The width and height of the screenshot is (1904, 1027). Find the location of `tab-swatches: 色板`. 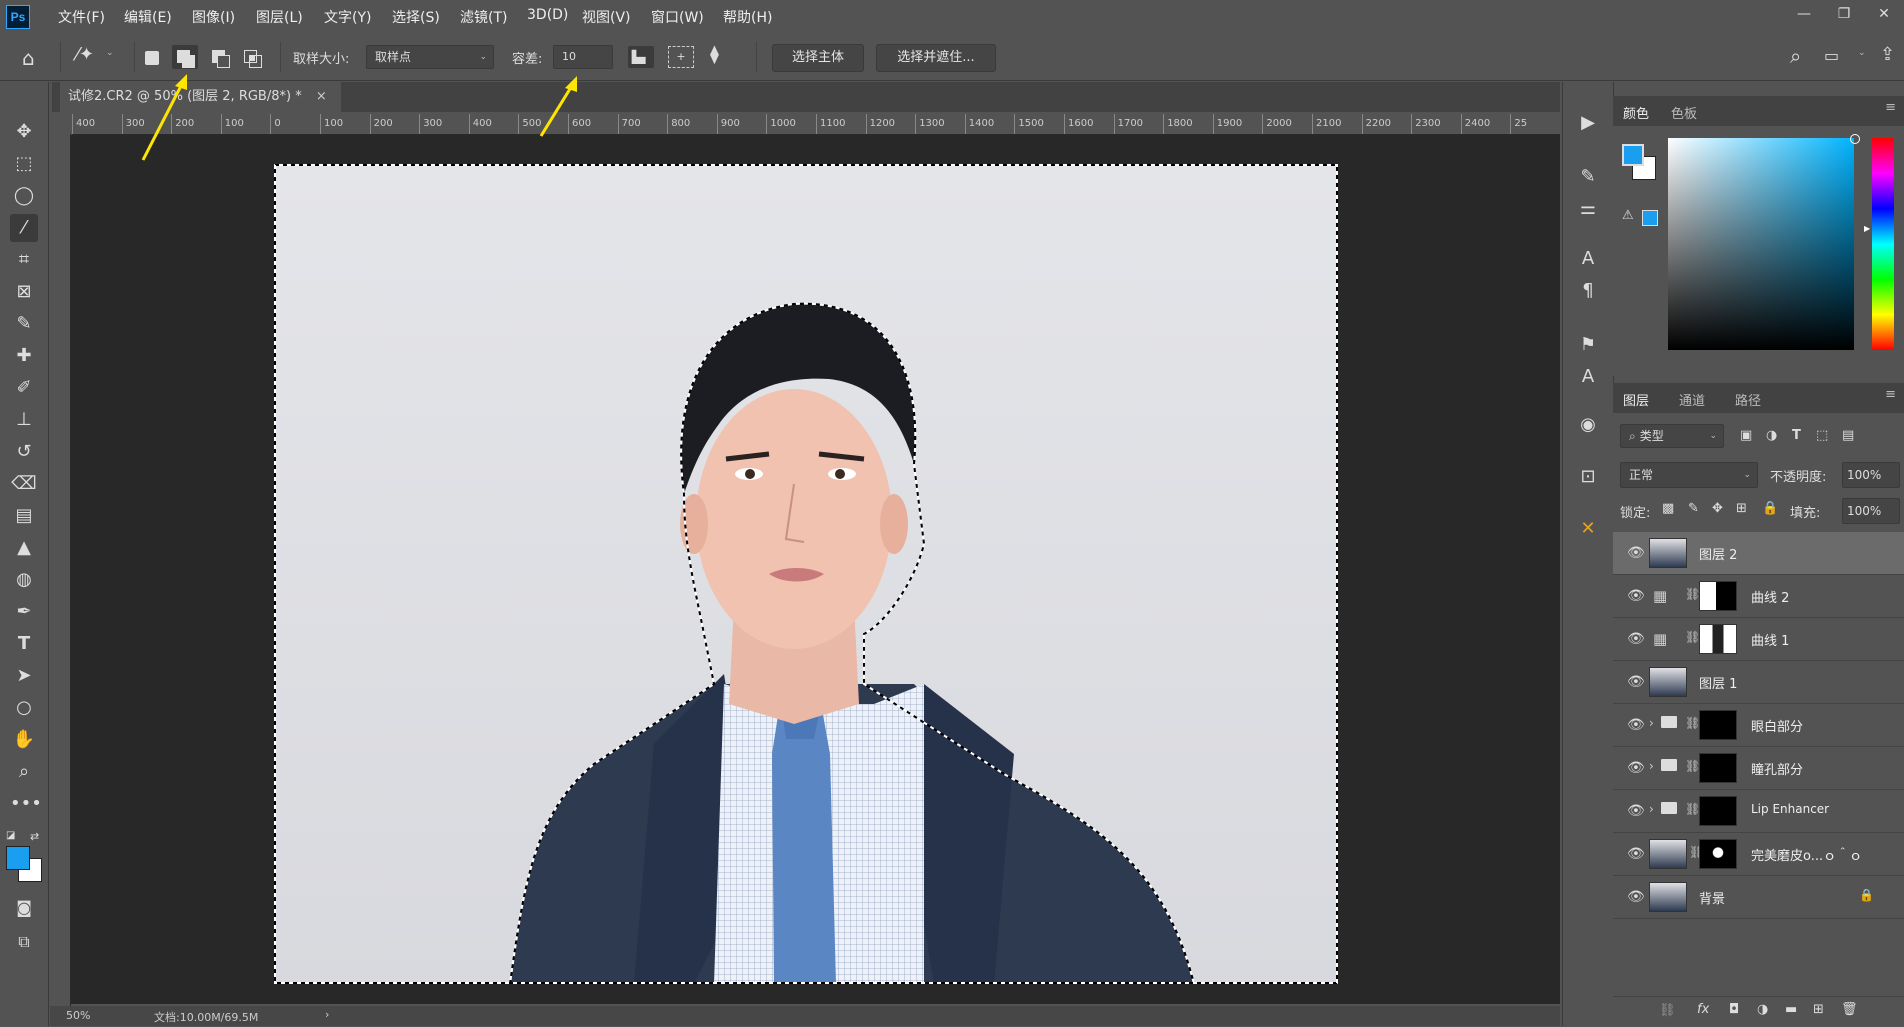

tab-swatches: 色板 is located at coordinates (1684, 112).